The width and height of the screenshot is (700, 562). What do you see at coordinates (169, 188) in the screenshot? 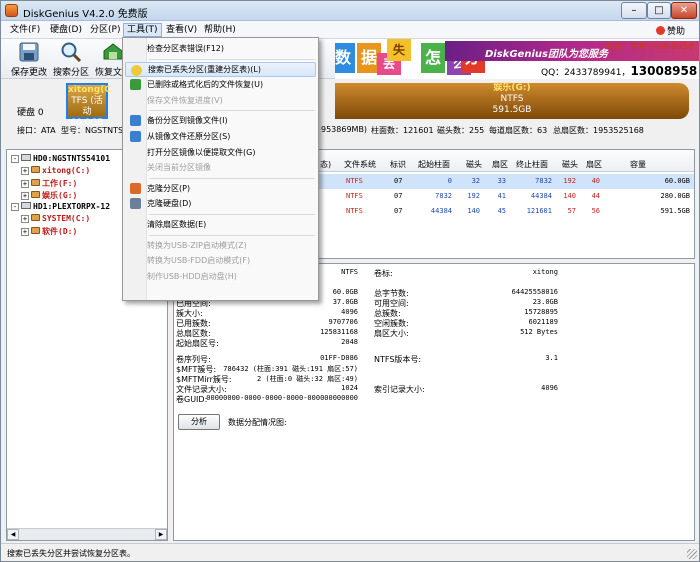
I see `tools-menu-item-label: 克隆分区(P)` at bounding box center [169, 188].